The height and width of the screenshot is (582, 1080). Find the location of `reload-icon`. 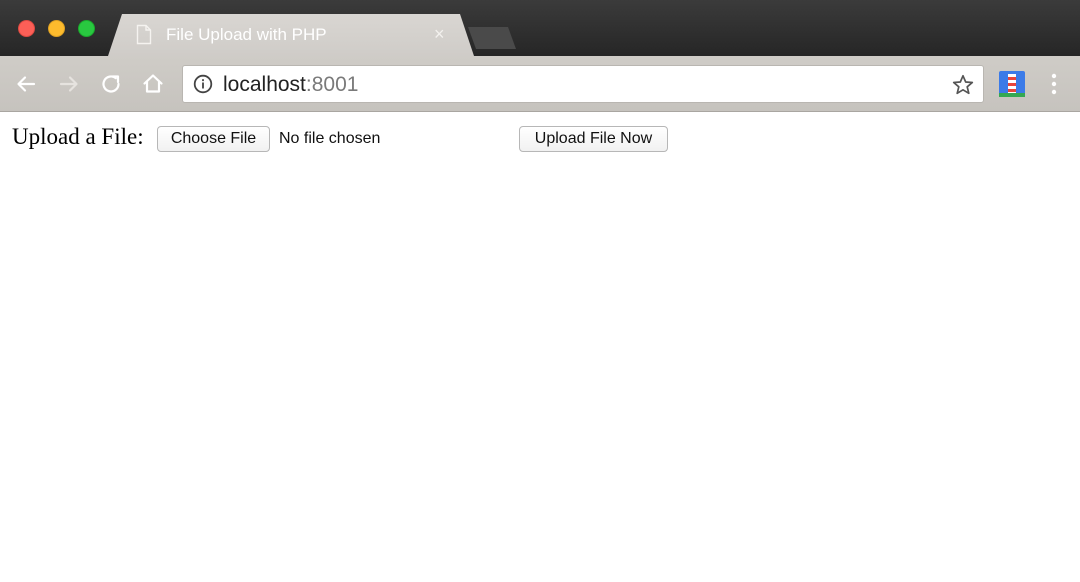

reload-icon is located at coordinates (111, 84).